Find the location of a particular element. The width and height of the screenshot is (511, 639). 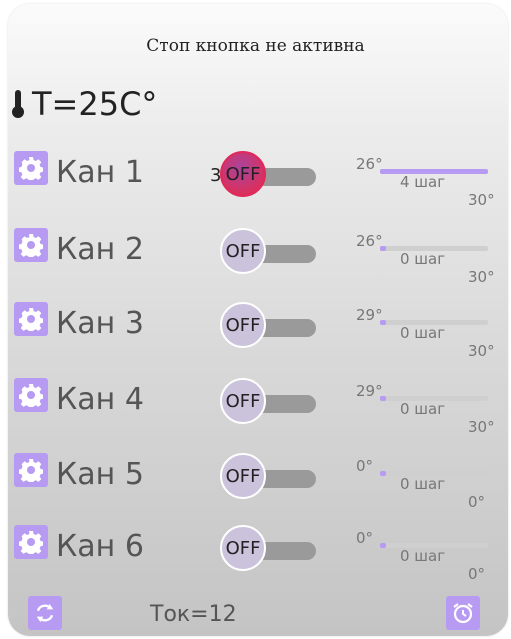

toggle-knob: 3 OFF is located at coordinates (238, 174).